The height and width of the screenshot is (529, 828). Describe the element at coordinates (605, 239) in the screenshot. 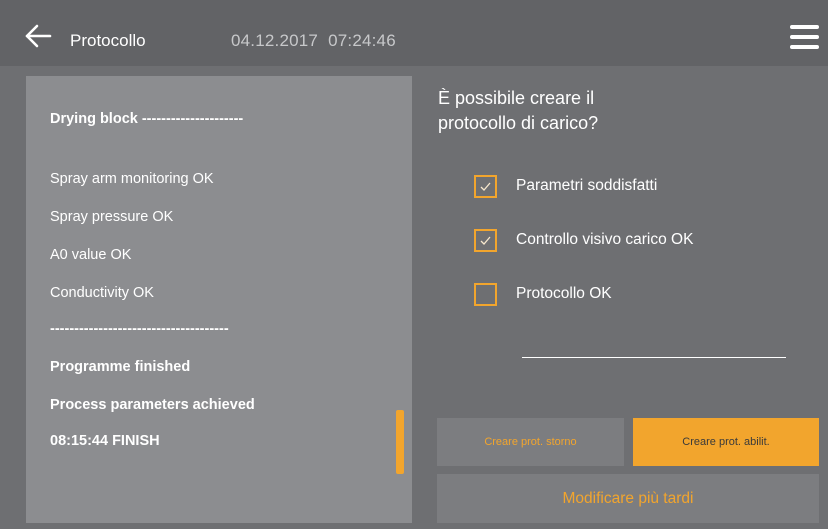

I see `check-label: Controllo visivo carico OK` at that location.